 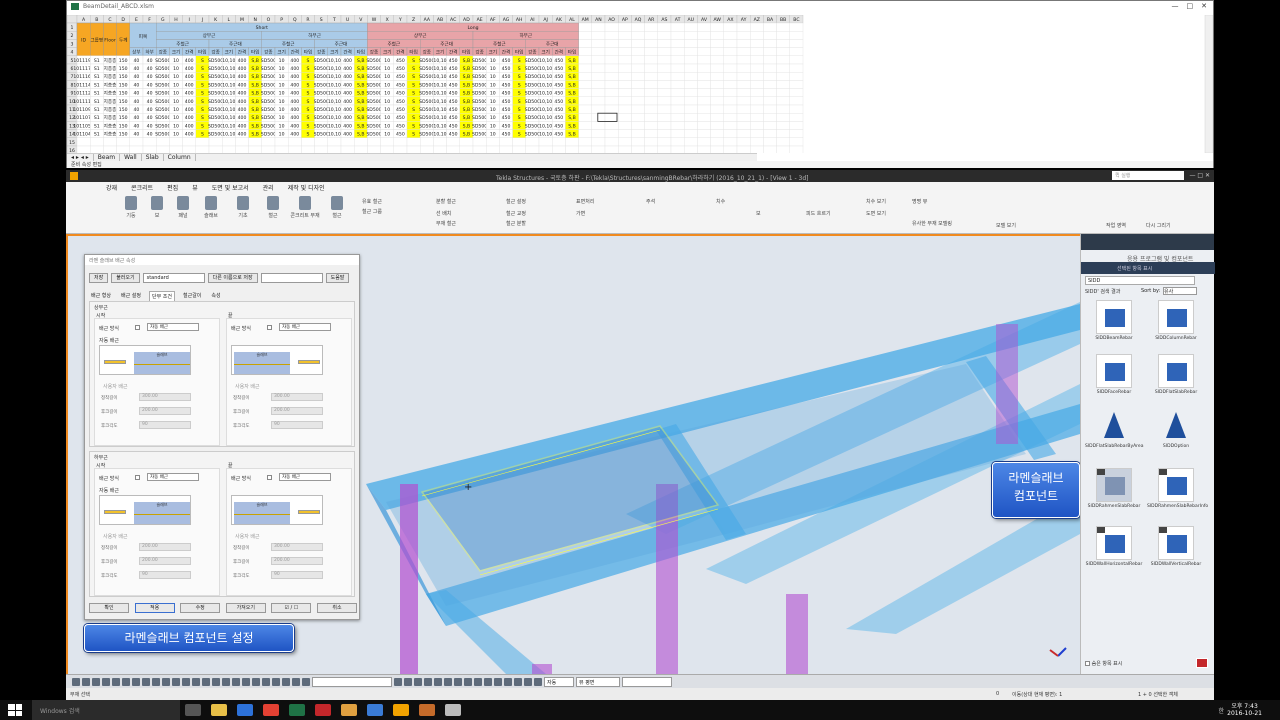 I want to click on hook-checkbox, so click(x=137, y=477).